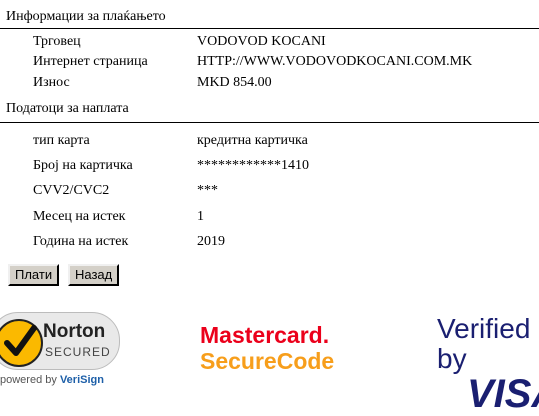 This screenshot has height=416, width=539. Describe the element at coordinates (484, 343) in the screenshot. I see `verified-by-text: Verified by` at that location.